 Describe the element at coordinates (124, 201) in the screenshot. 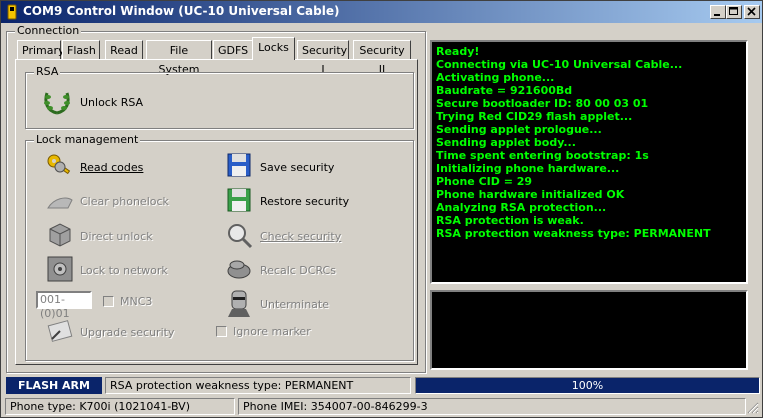

I see `clear-phonelock-button: Clear phonelock` at that location.